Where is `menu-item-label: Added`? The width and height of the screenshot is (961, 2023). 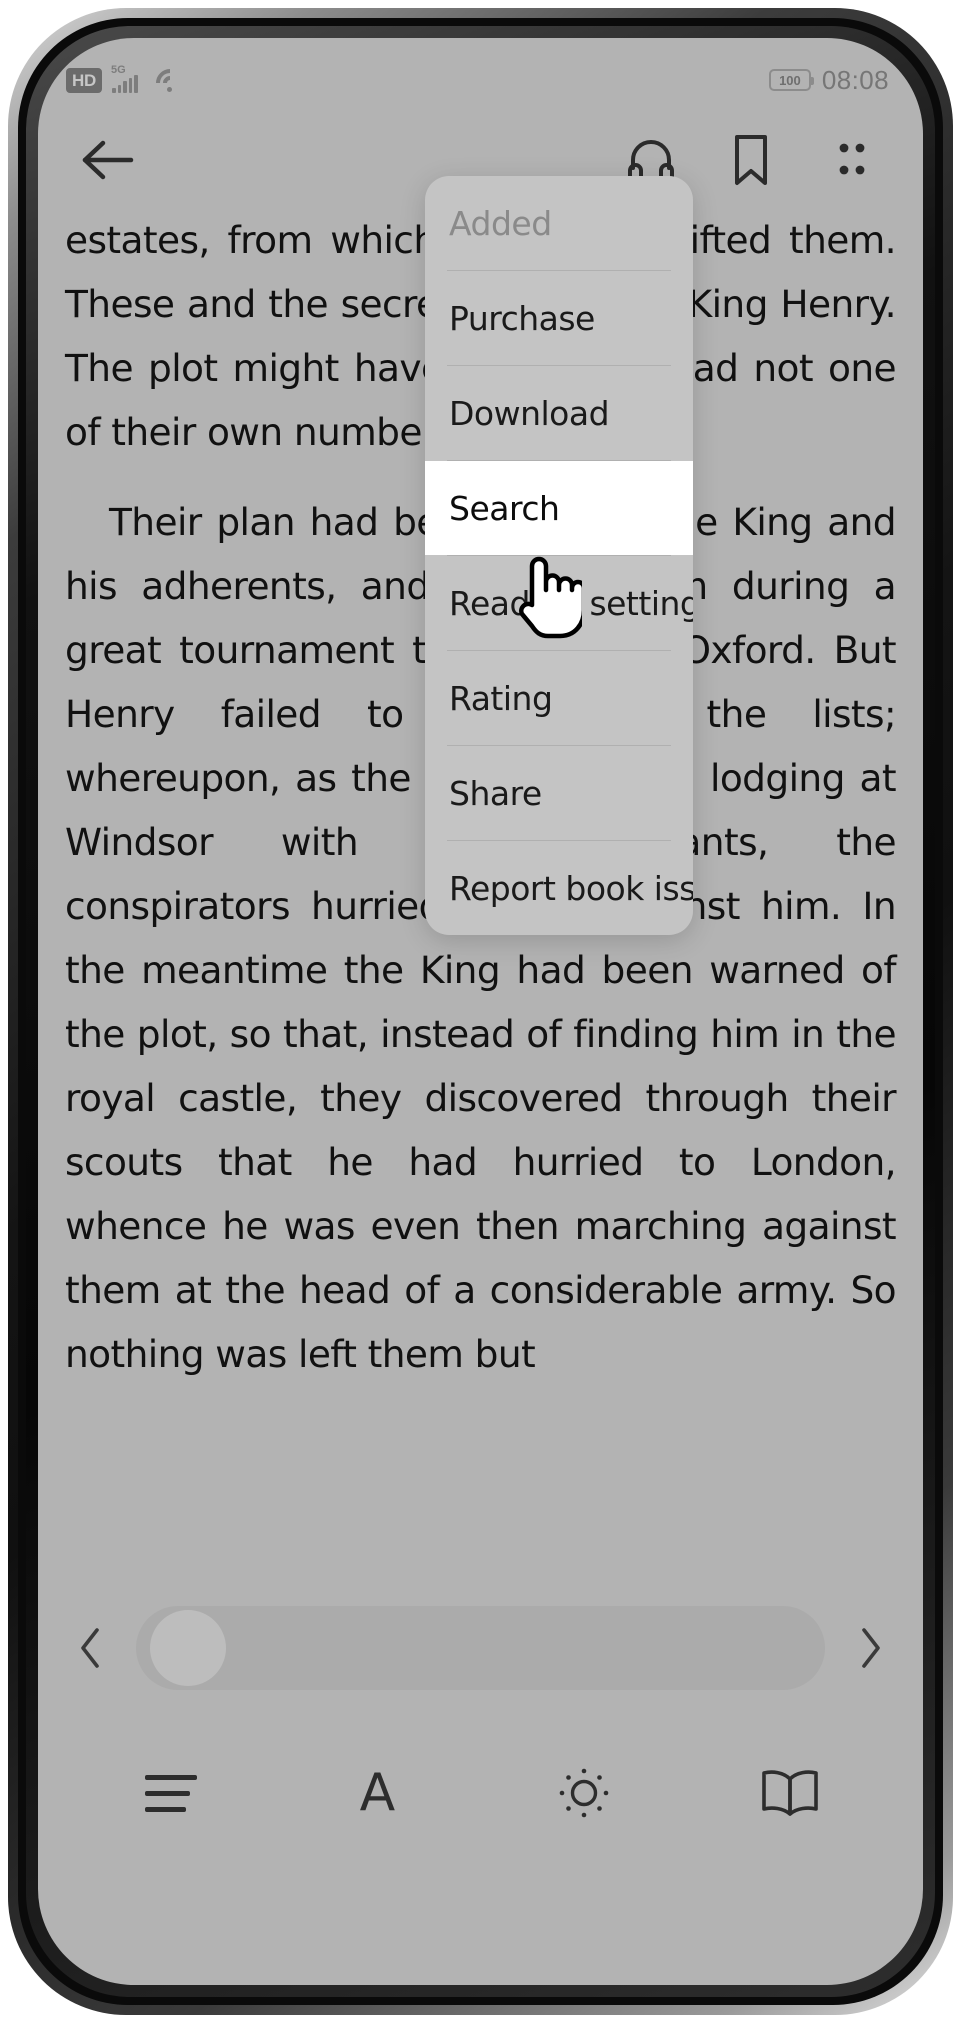
menu-item-label: Added is located at coordinates (500, 223).